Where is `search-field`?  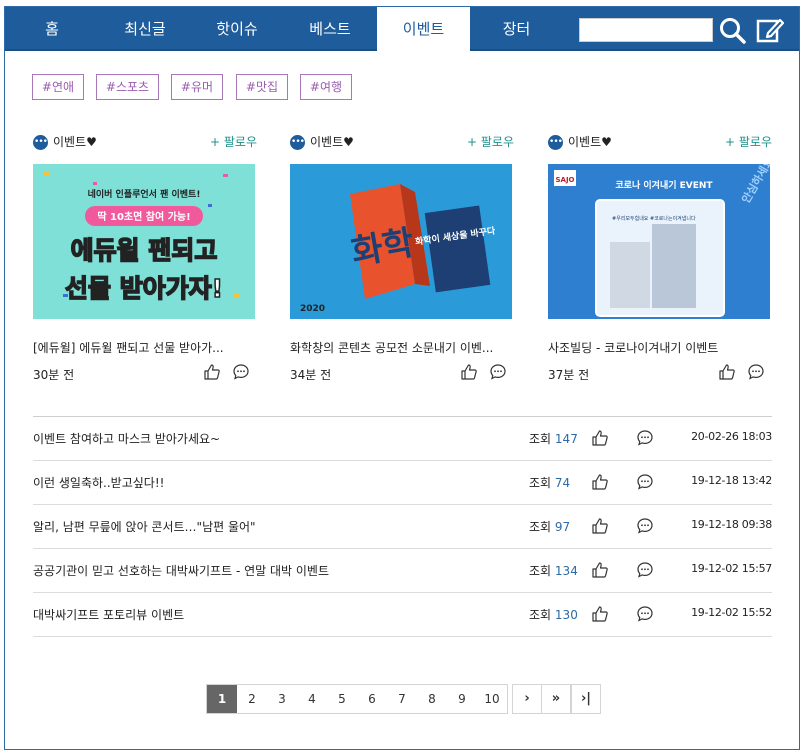
search-field is located at coordinates (646, 30).